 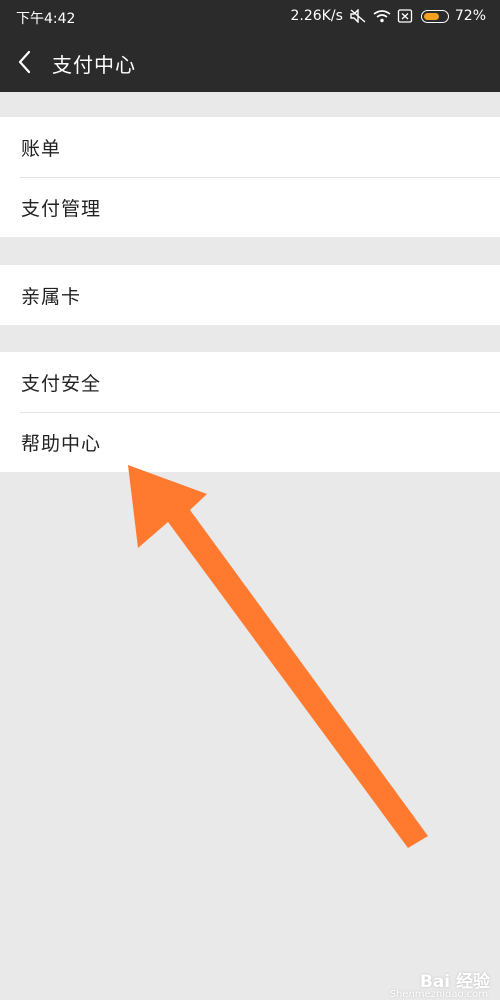 What do you see at coordinates (406, 16) in the screenshot?
I see `sim-off-icon` at bounding box center [406, 16].